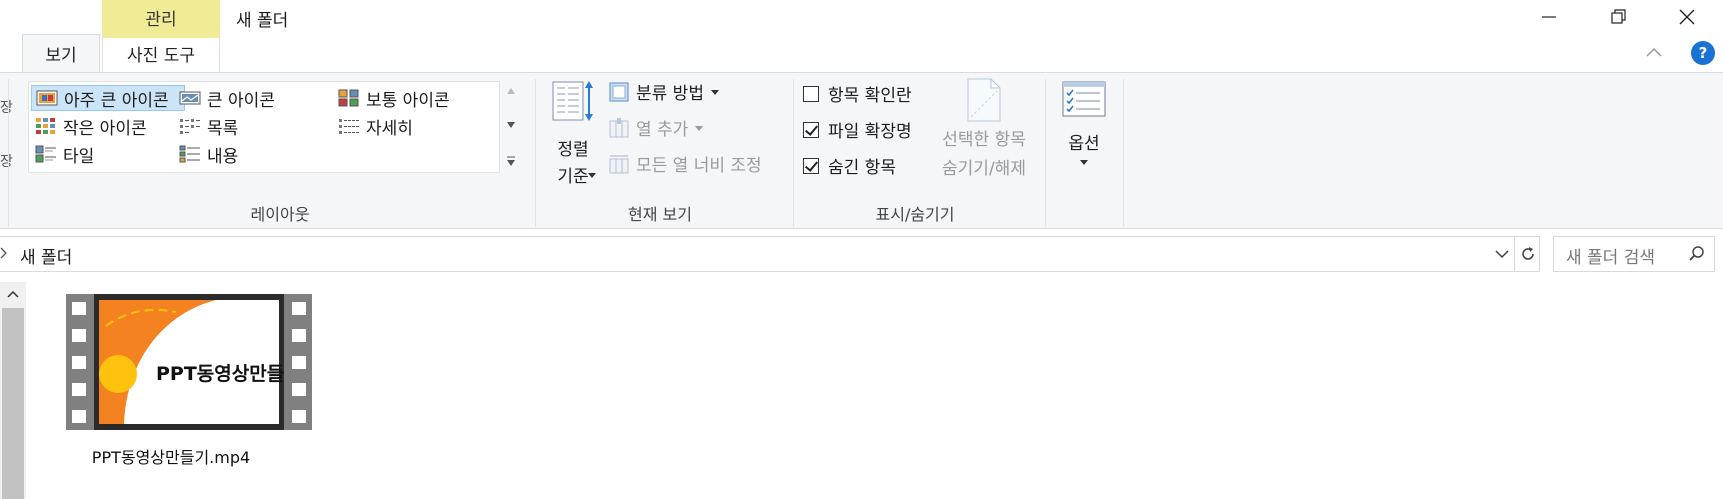 This screenshot has height=499, width=1723. I want to click on hidden-items-label: 숨긴 항목, so click(862, 168).